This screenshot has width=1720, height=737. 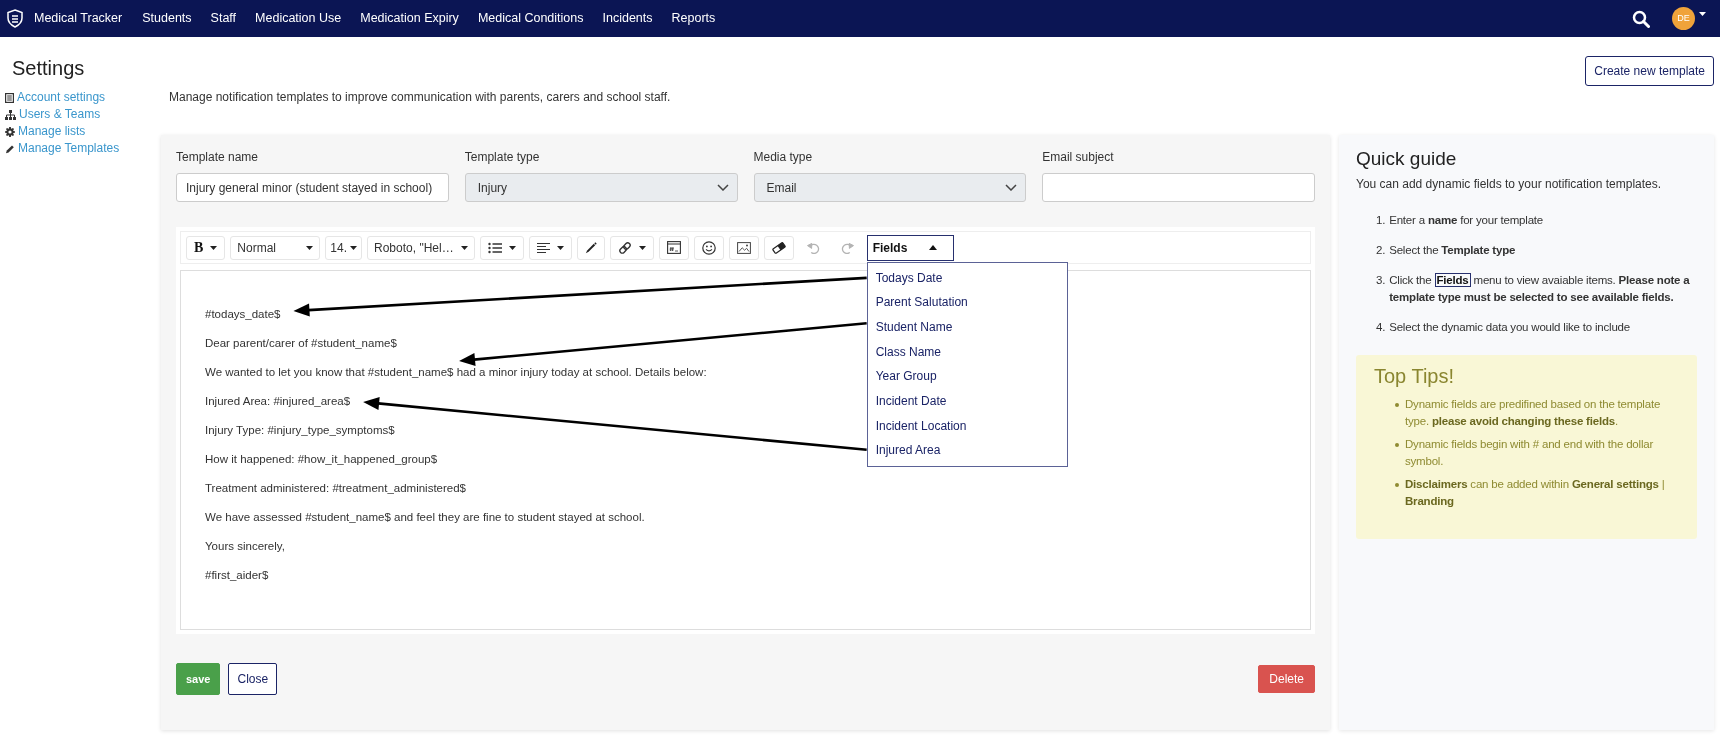 I want to click on nav-link: Incidents, so click(x=627, y=18).